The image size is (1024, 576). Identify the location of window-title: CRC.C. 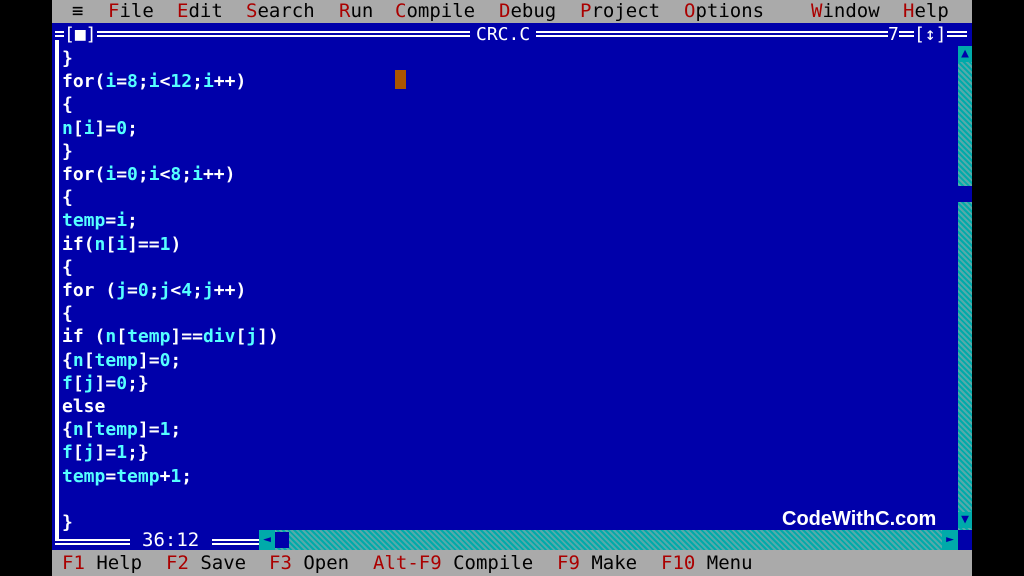
(503, 34).